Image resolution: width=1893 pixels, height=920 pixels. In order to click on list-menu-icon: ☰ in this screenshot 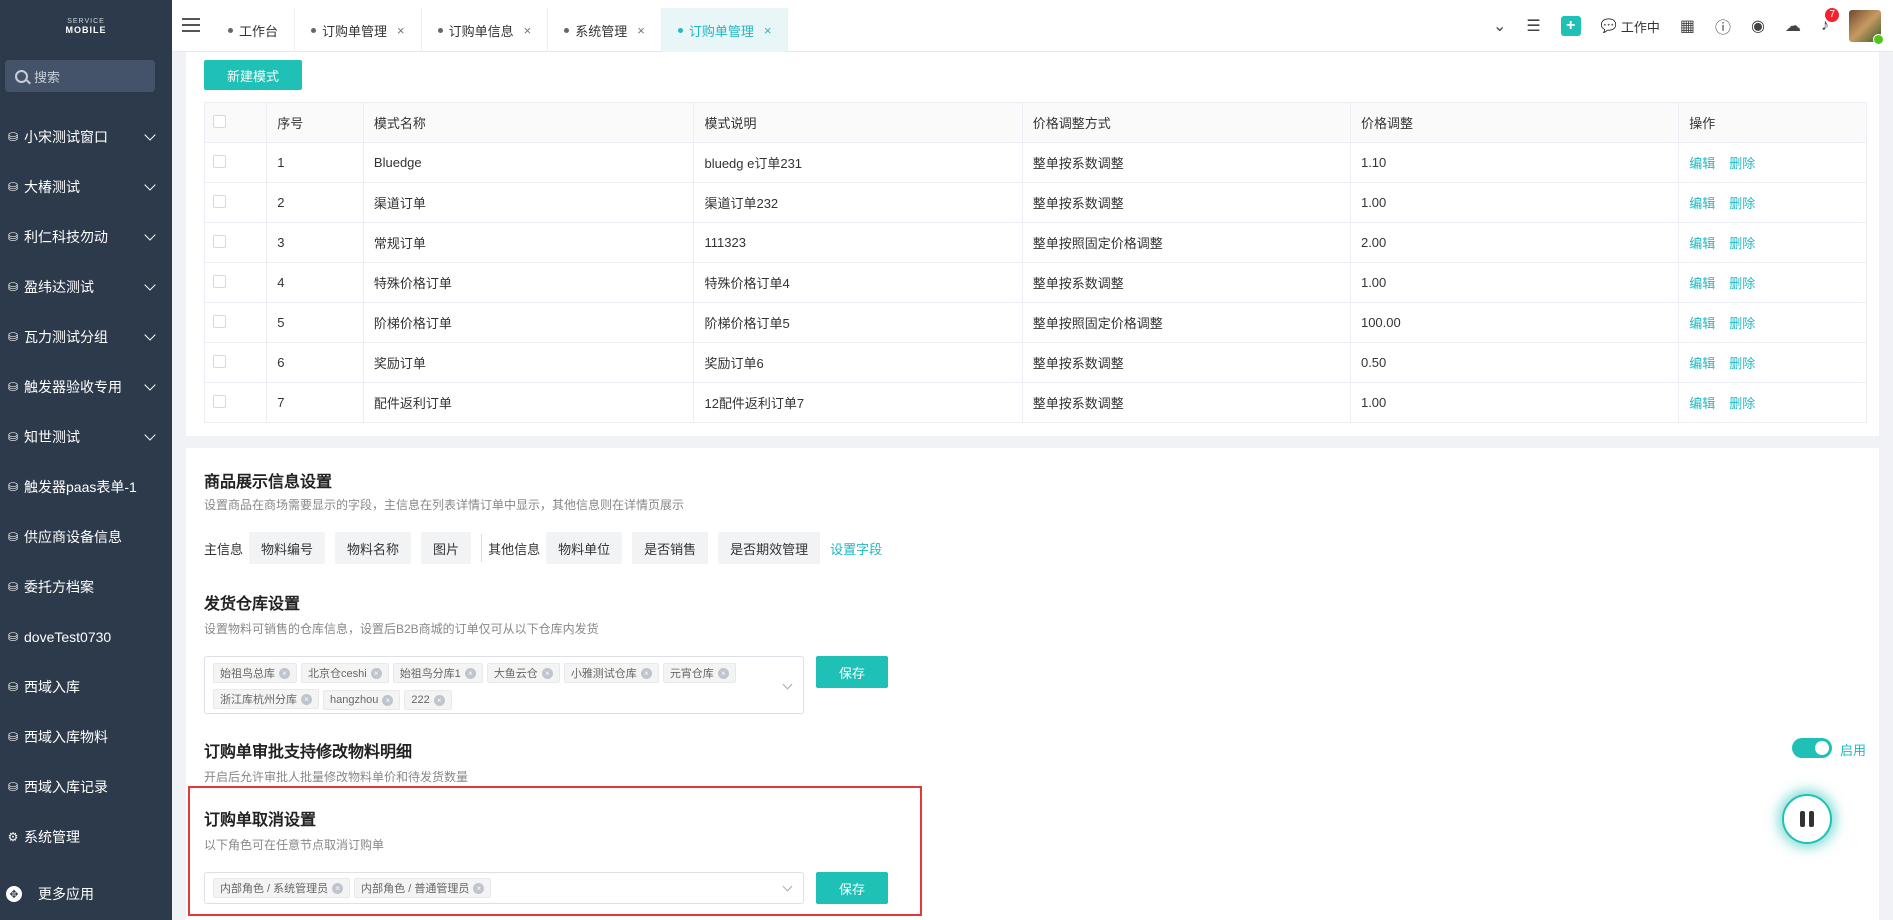, I will do `click(1533, 26)`.